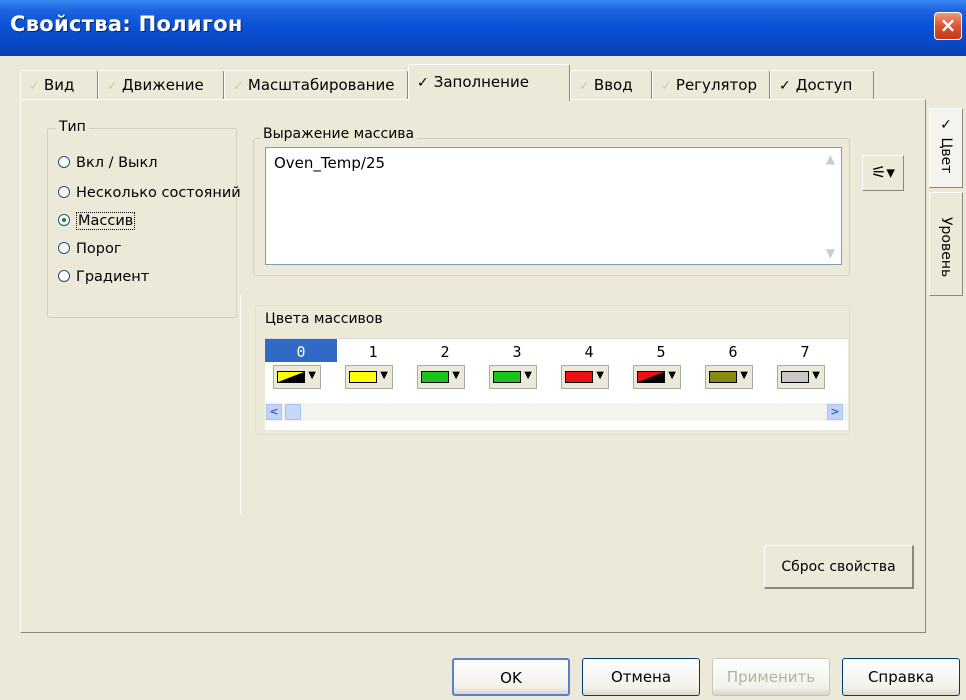  I want to click on side-tab-level: Уровень, so click(946, 244).